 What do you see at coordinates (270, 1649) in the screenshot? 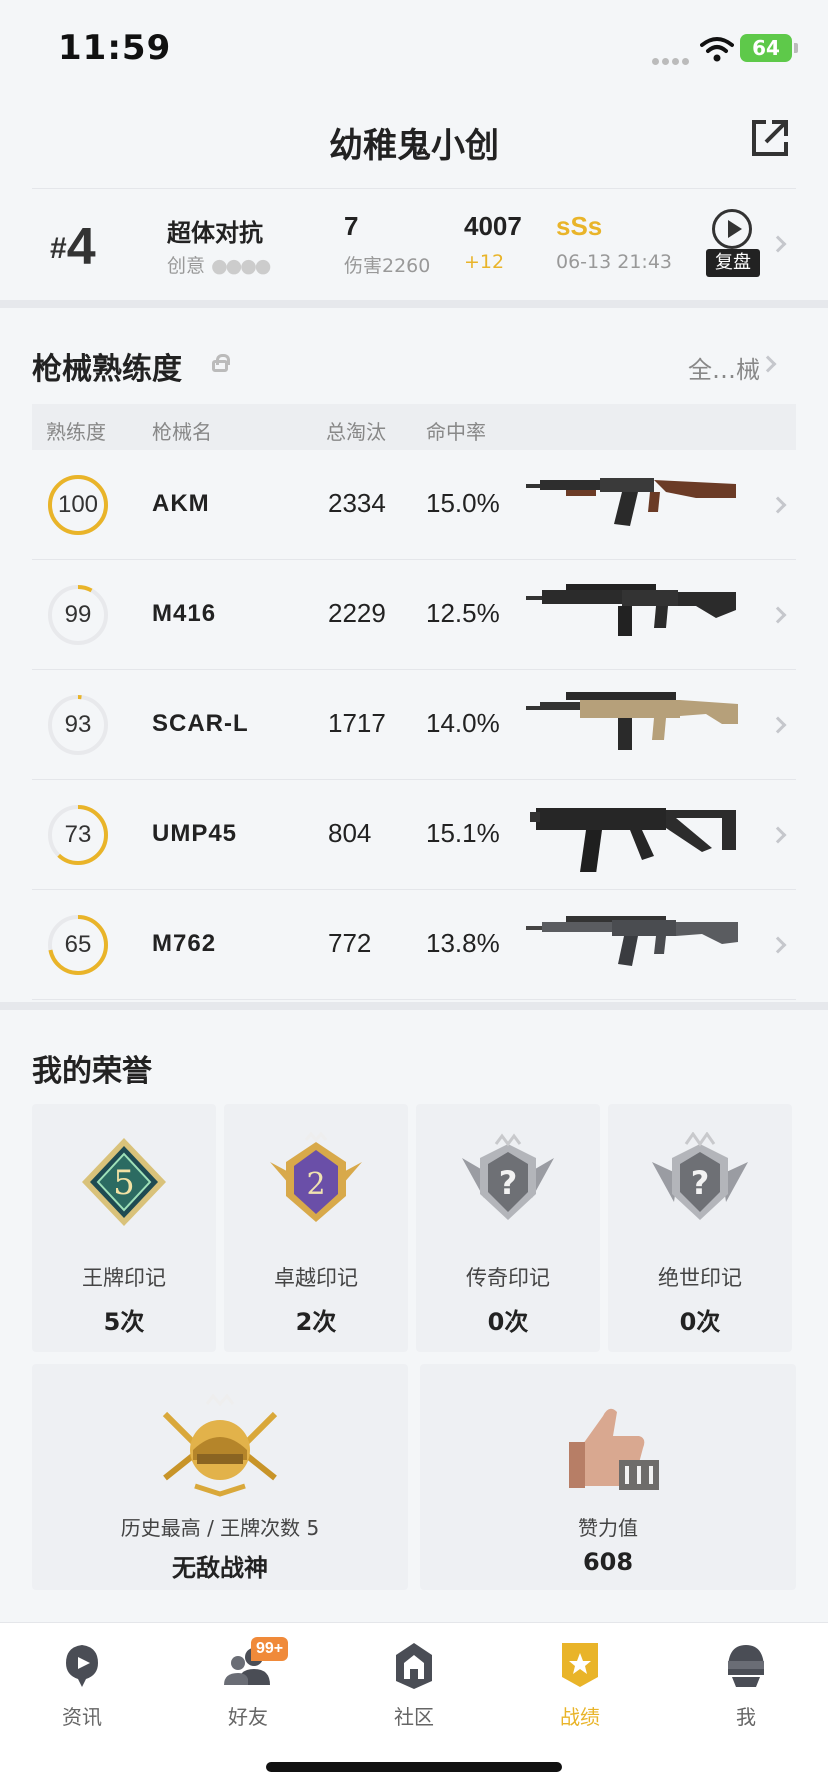
I see `notification-badge: 99+` at bounding box center [270, 1649].